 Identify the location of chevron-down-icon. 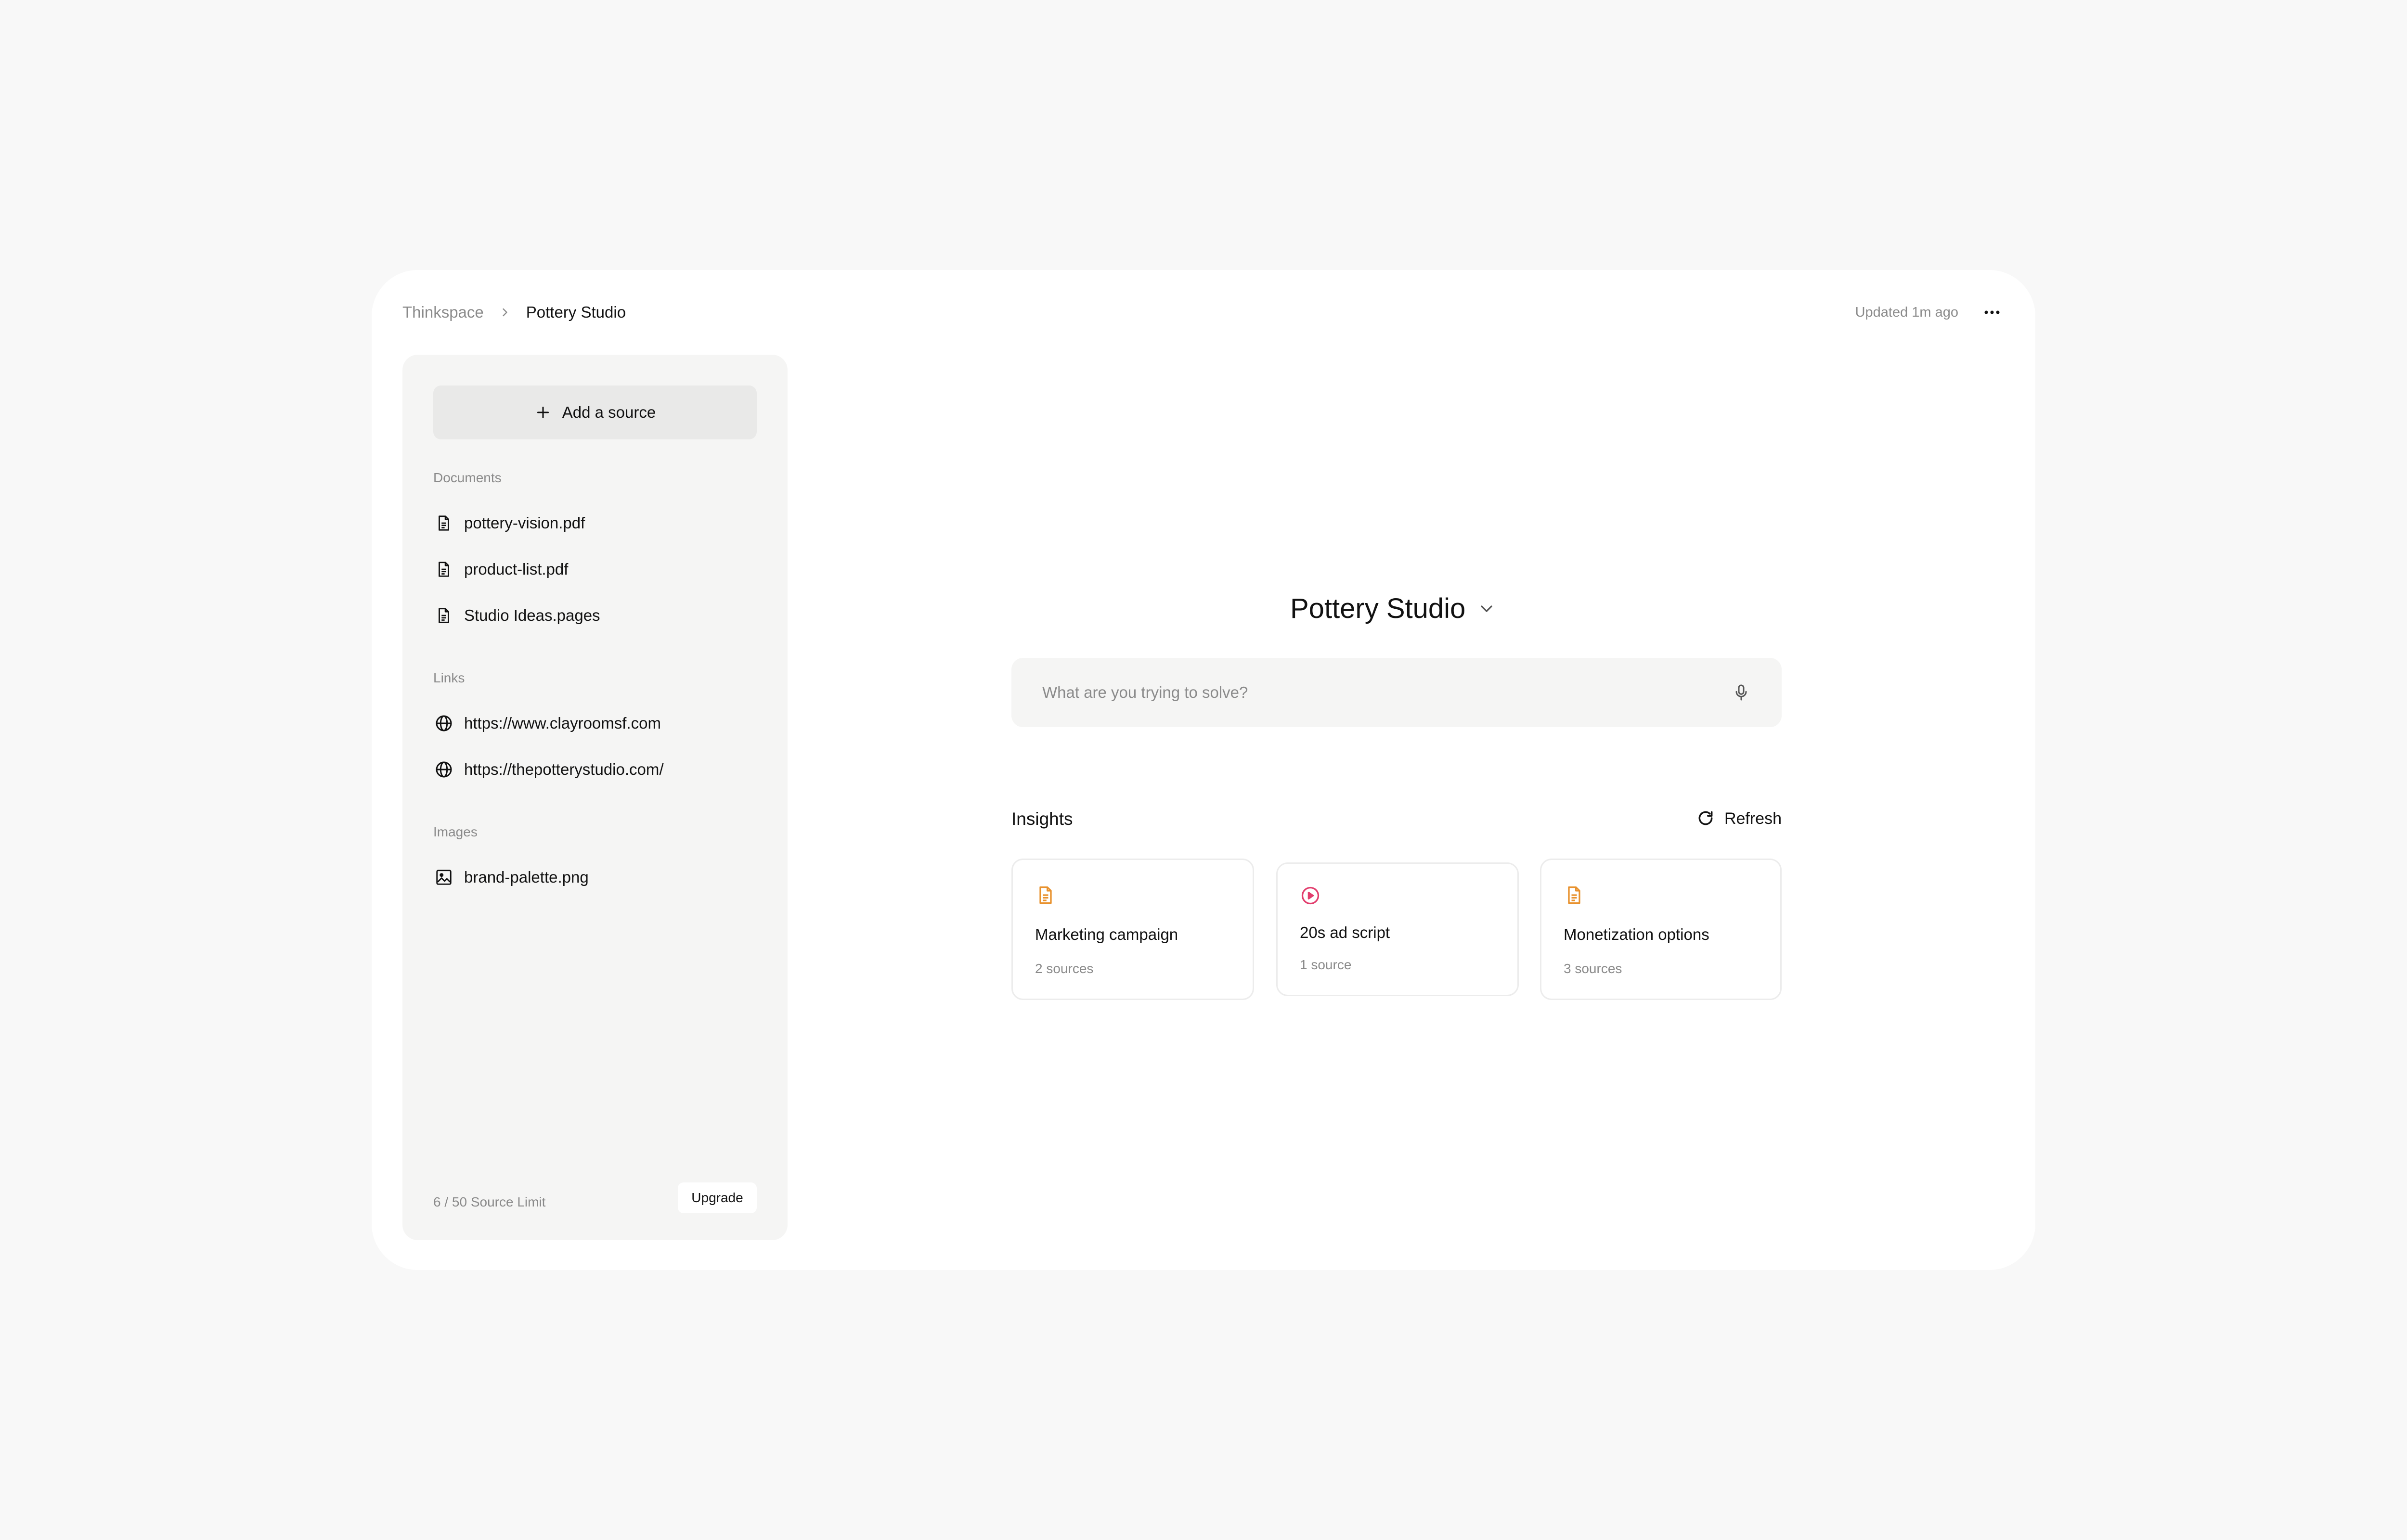
(1486, 608).